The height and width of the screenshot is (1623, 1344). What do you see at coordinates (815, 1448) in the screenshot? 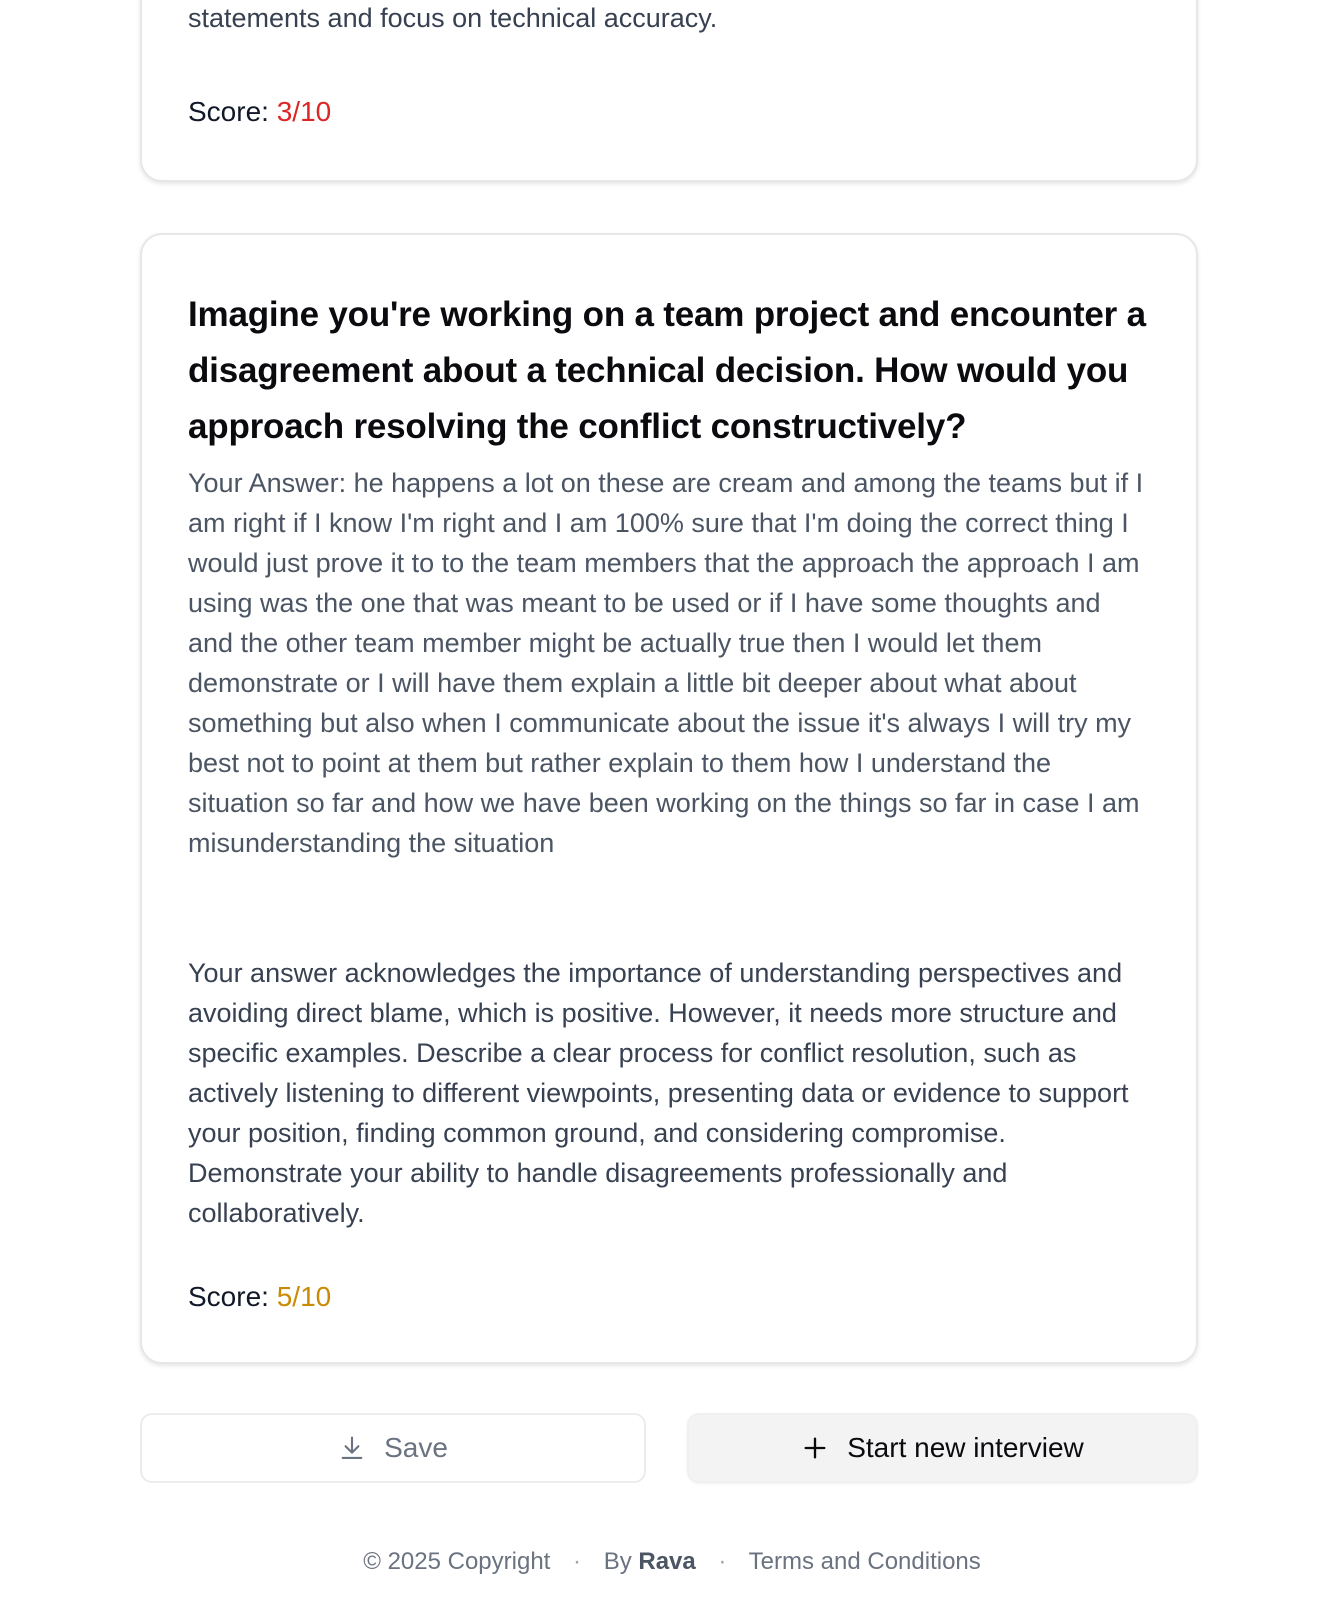
I see `plus-icon` at bounding box center [815, 1448].